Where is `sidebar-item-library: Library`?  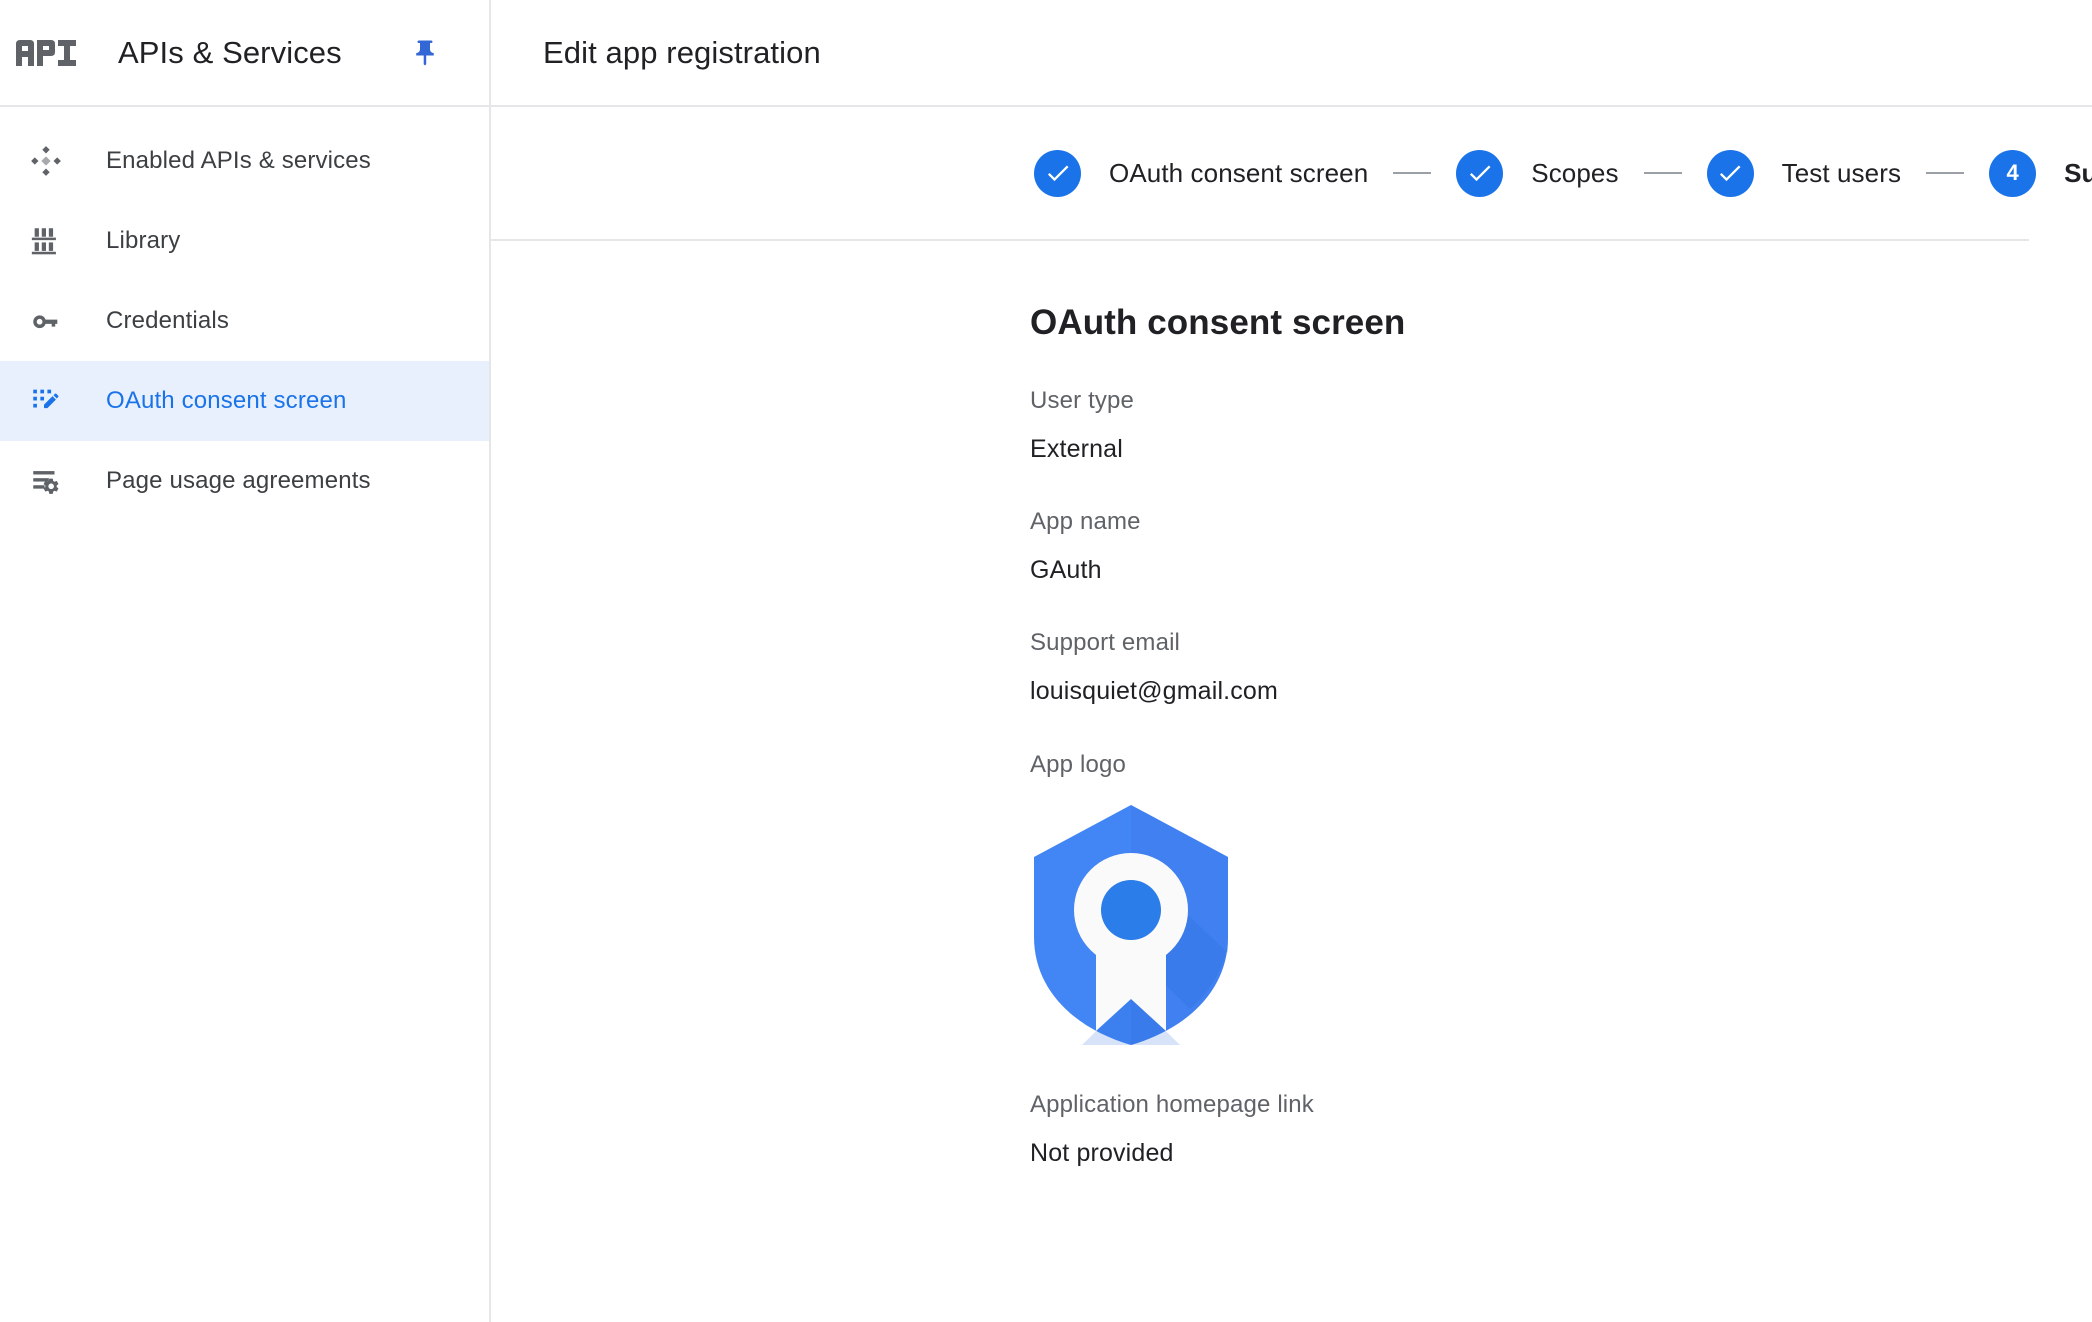
sidebar-item-library: Library is located at coordinates (244, 241).